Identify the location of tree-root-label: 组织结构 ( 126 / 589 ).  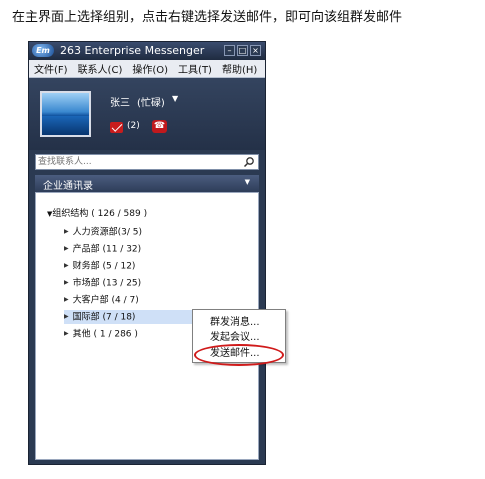
(100, 214).